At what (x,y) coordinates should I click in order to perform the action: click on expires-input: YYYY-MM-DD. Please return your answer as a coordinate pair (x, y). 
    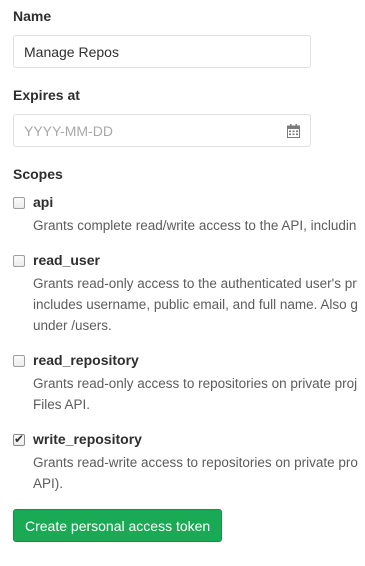
    Looking at the image, I should click on (162, 130).